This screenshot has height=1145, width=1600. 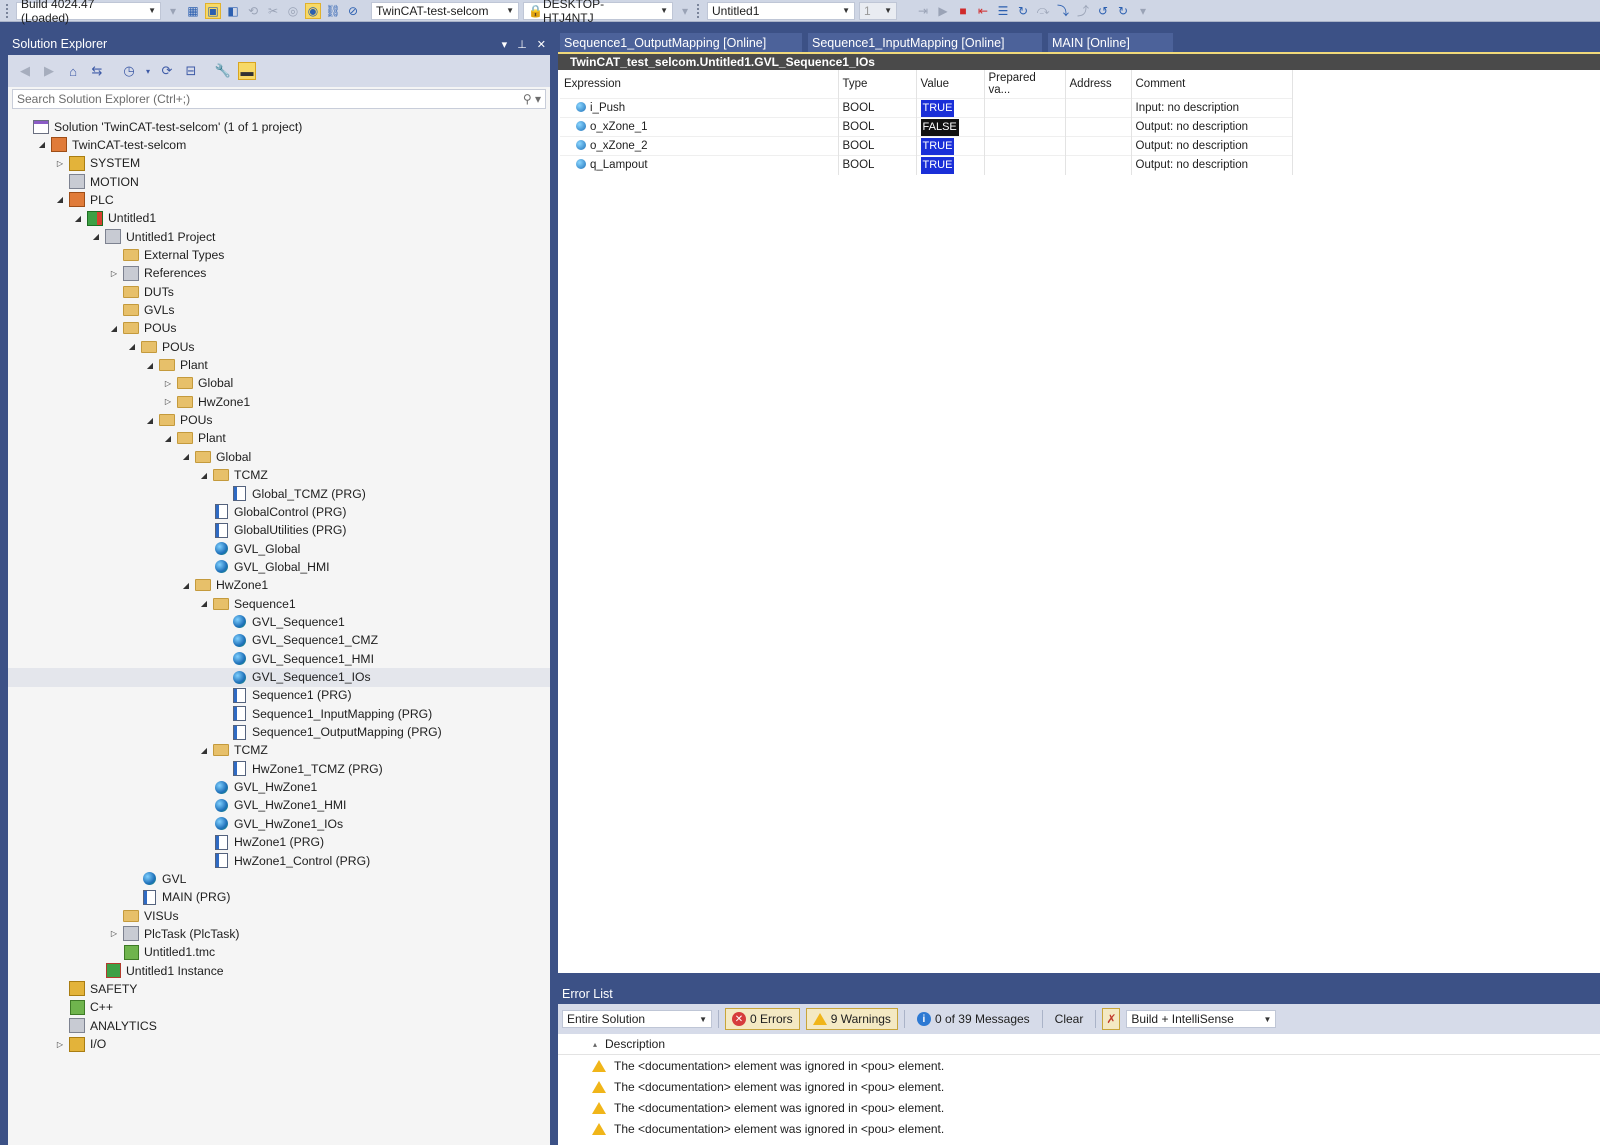 What do you see at coordinates (1025, 146) in the screenshot?
I see `cell-prepared-value` at bounding box center [1025, 146].